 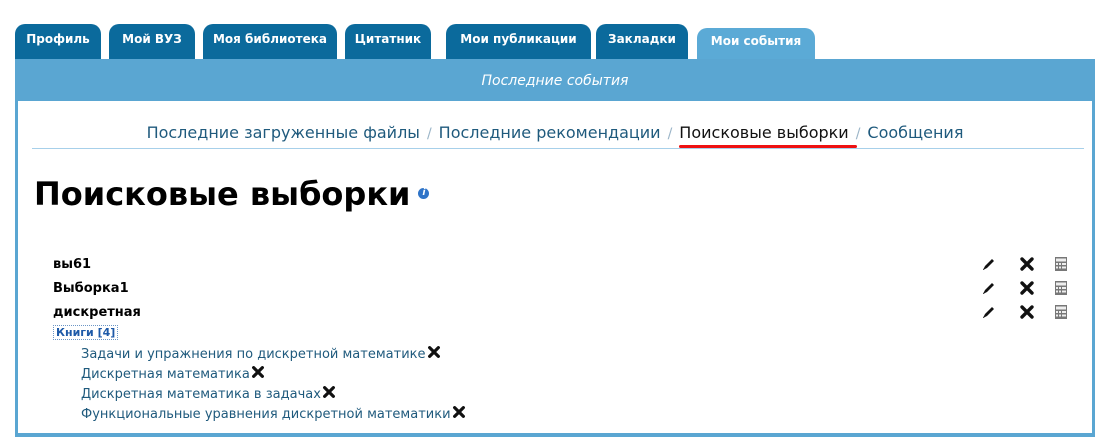 What do you see at coordinates (91, 288) in the screenshot?
I see `selection-name: Выборка1` at bounding box center [91, 288].